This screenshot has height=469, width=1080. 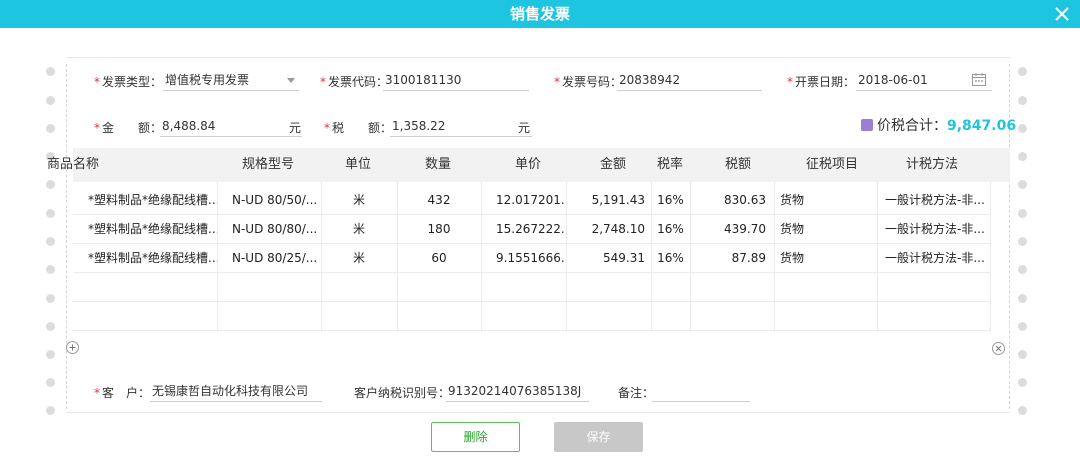 I want to click on table-header: 商品名称 规格型号 单位 数量 单价 金额 税率 税额 征税项目 计税方法, so click(x=528, y=165).